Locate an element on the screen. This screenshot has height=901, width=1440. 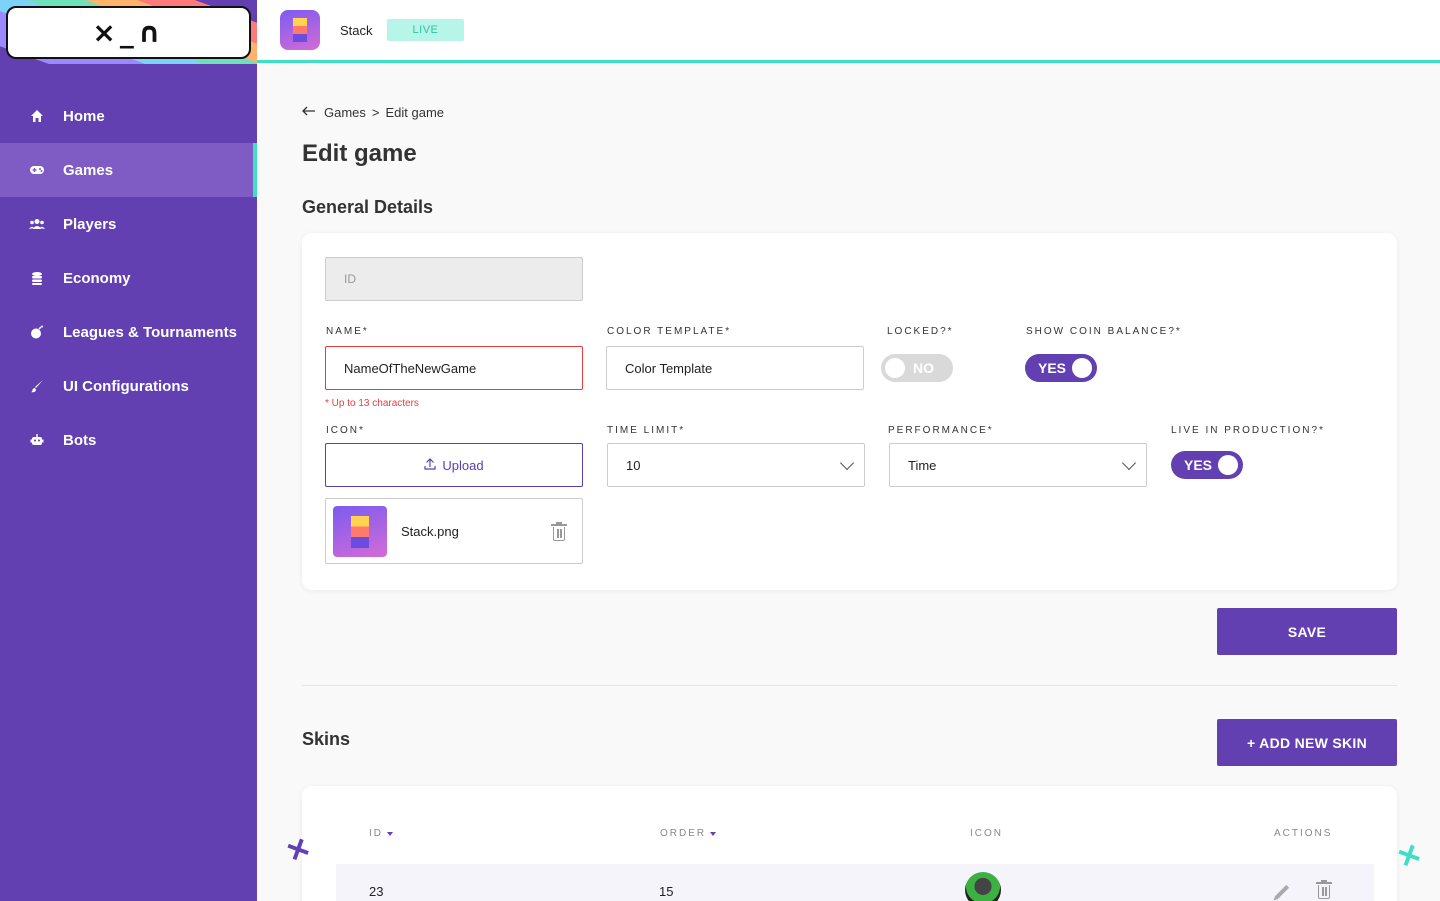
column-header-id: ID is located at coordinates (381, 833).